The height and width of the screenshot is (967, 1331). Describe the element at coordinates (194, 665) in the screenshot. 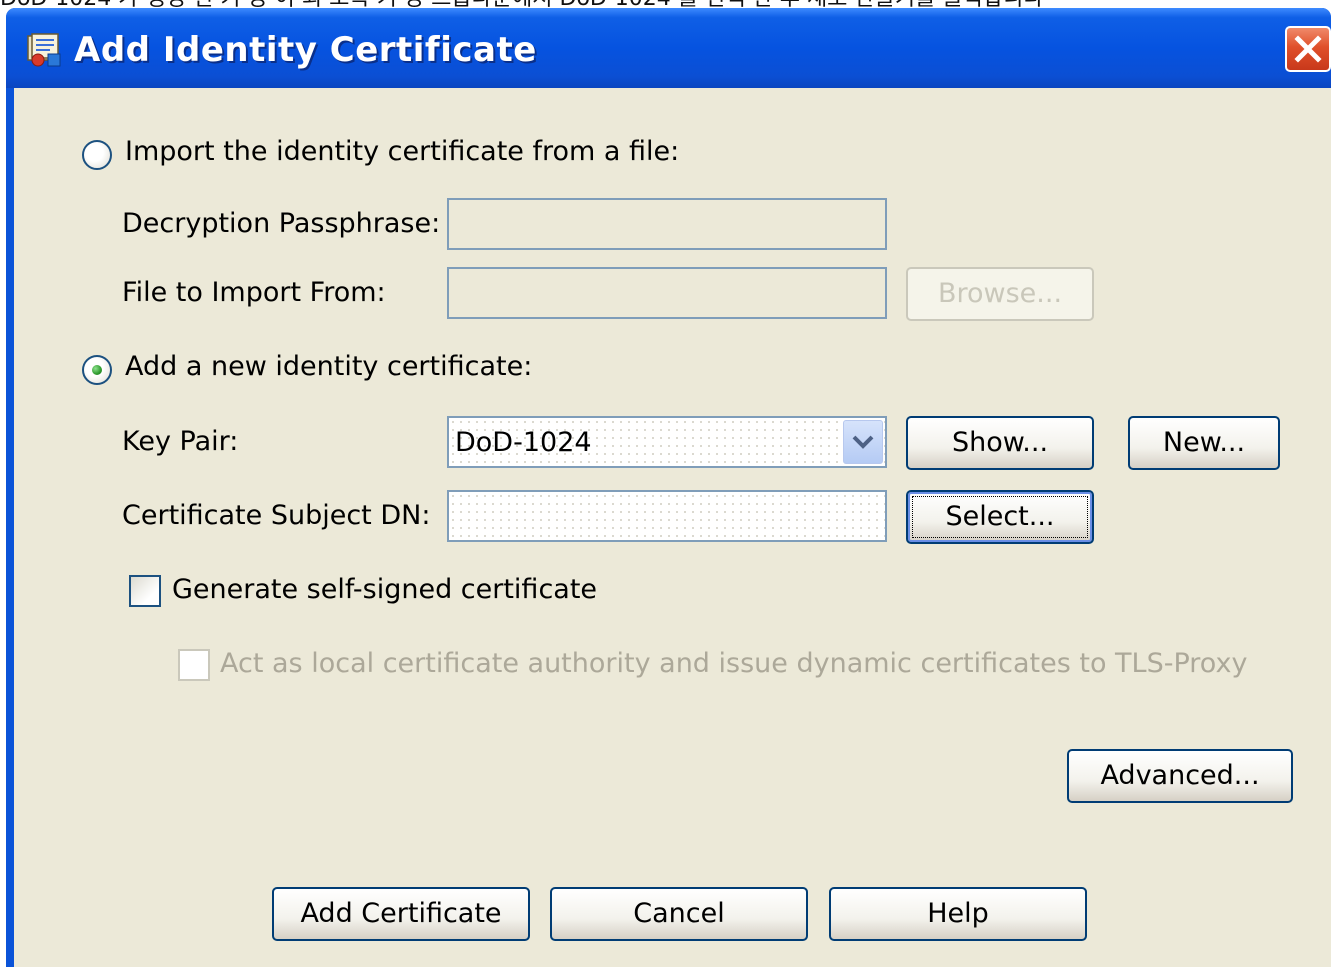

I see `local-ca-checkbox` at that location.